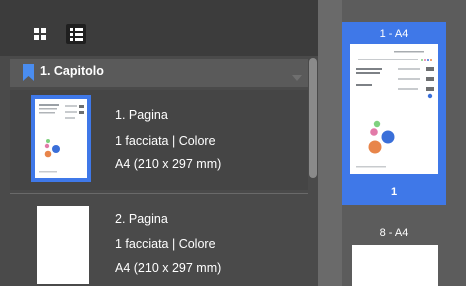  I want to click on page-thumbnail-selected, so click(61, 138).